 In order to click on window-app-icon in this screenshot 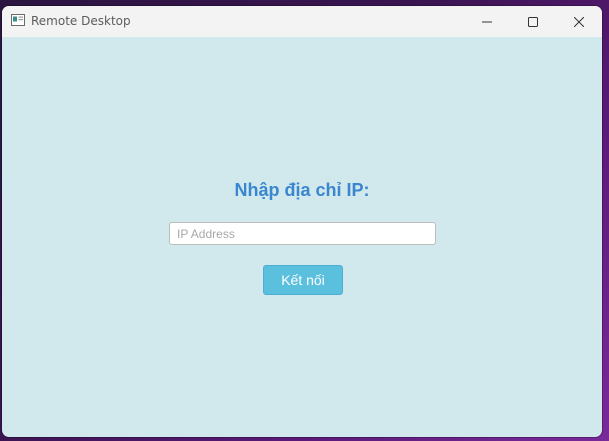, I will do `click(18, 20)`.